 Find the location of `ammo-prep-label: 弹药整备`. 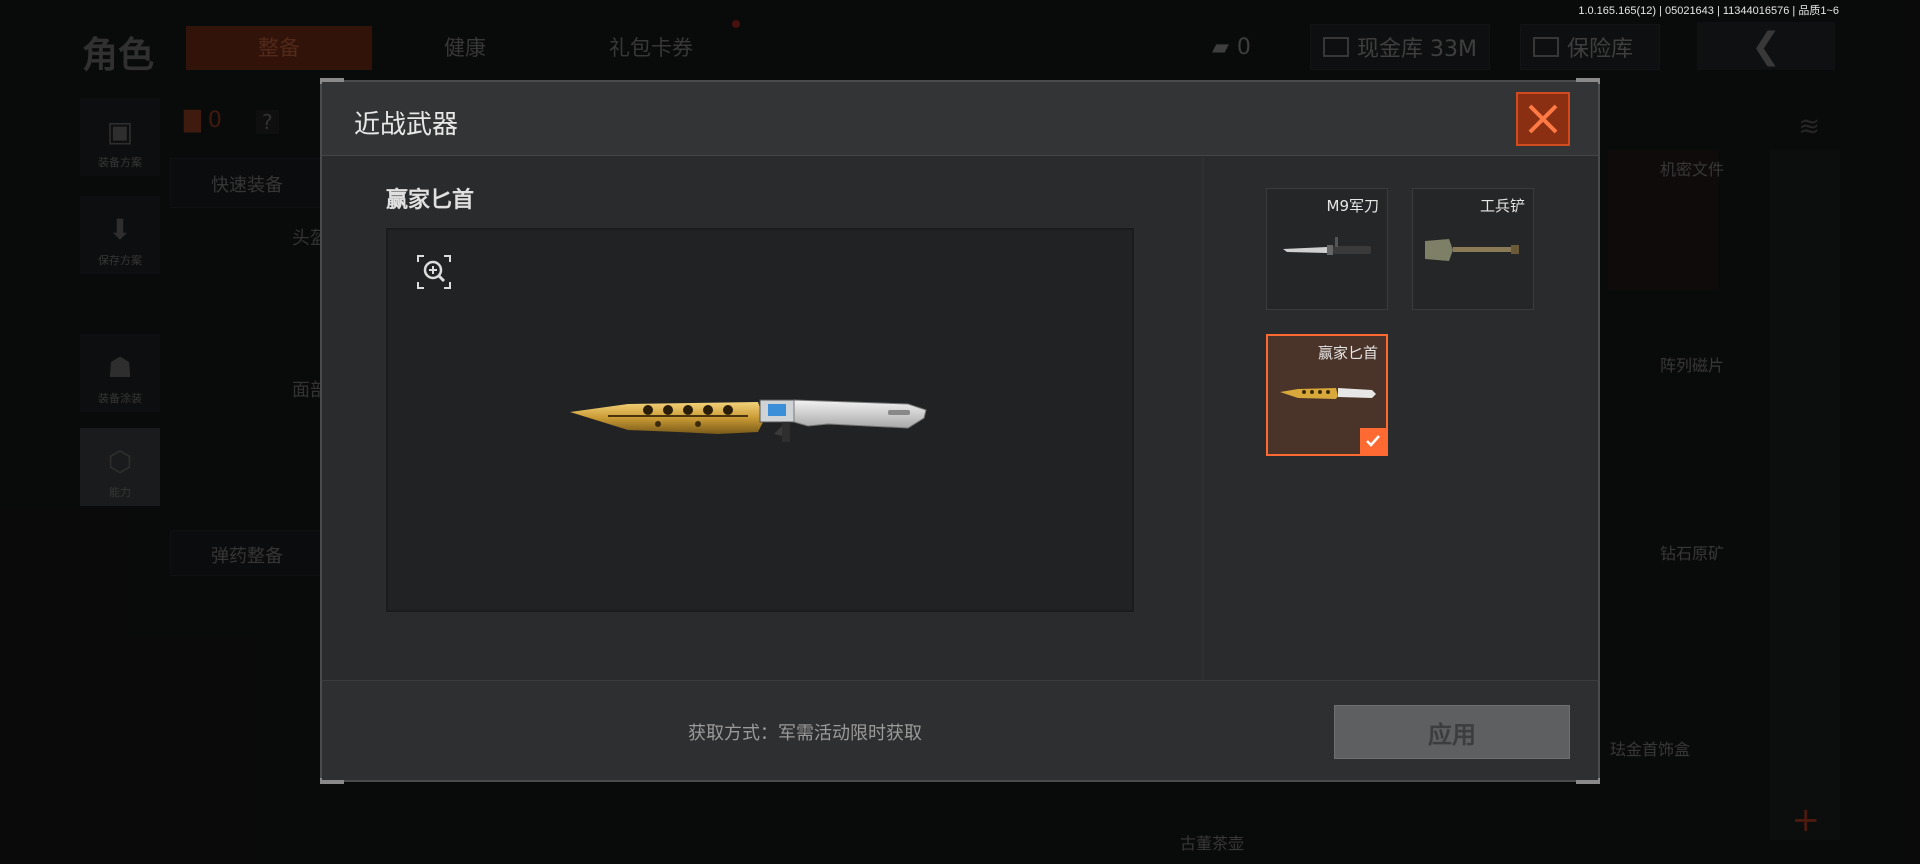

ammo-prep-label: 弹药整备 is located at coordinates (247, 556).